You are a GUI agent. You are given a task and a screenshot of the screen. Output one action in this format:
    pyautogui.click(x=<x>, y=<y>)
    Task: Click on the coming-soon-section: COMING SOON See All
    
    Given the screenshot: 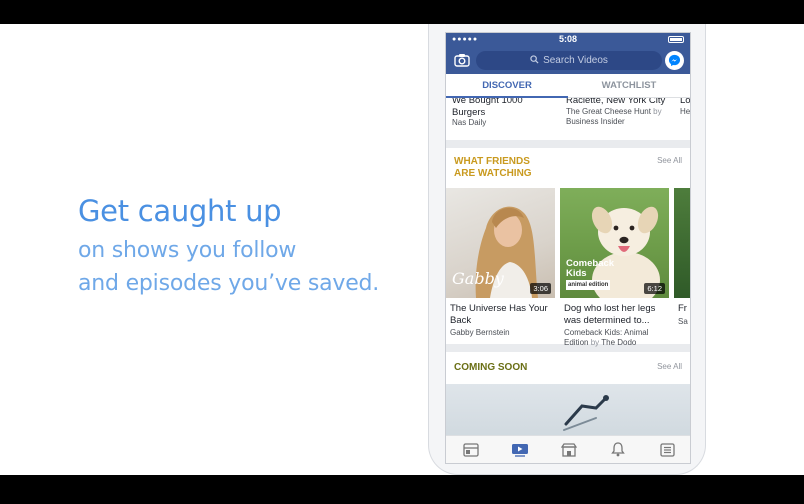 What is the action you would take?
    pyautogui.click(x=568, y=394)
    